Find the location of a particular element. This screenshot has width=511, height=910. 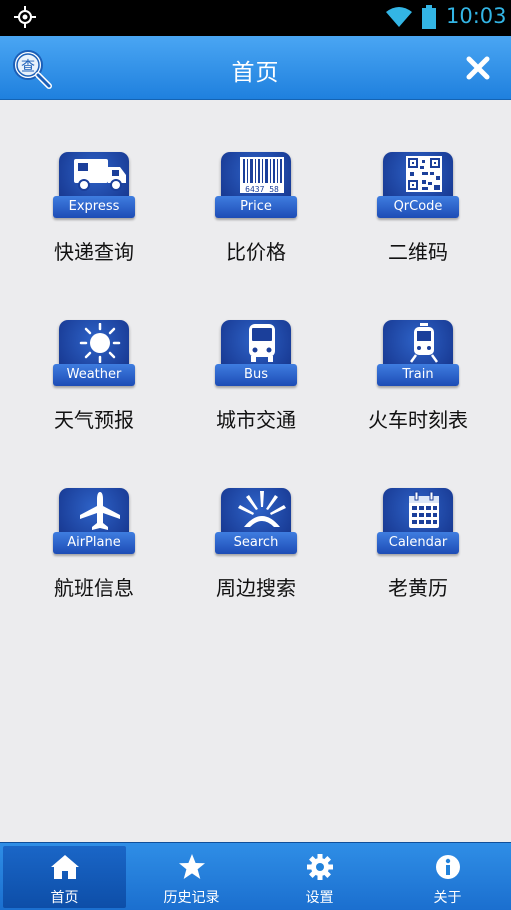

tile-price: 6437 58 Price 比价格 is located at coordinates (256, 182).